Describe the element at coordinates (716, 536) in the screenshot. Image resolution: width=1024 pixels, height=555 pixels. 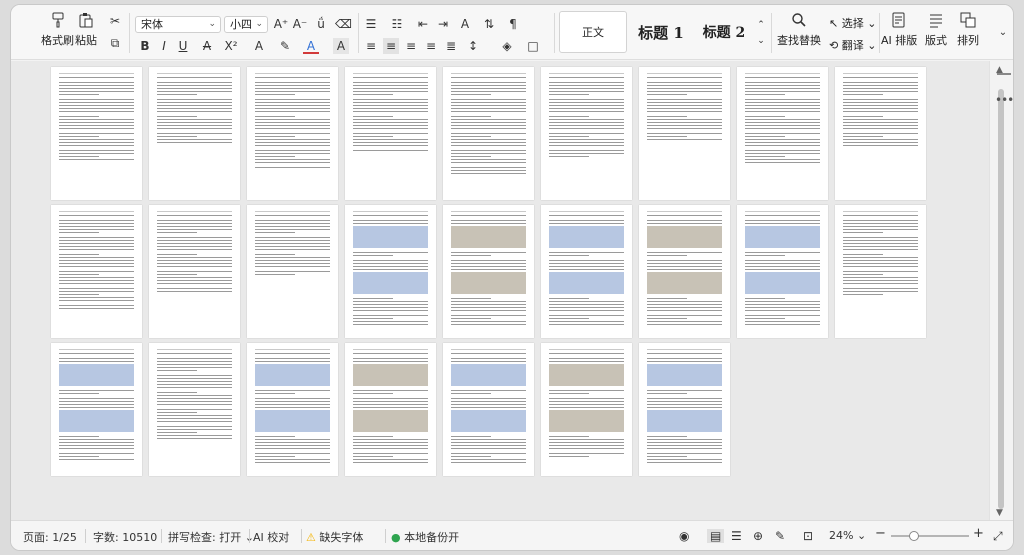
I see `page-view-icon: ▤` at that location.